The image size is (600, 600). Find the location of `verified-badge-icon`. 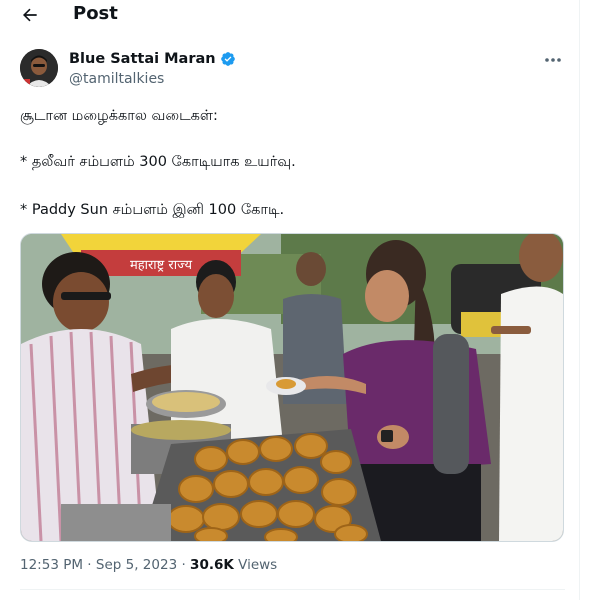

verified-badge-icon is located at coordinates (227, 59).